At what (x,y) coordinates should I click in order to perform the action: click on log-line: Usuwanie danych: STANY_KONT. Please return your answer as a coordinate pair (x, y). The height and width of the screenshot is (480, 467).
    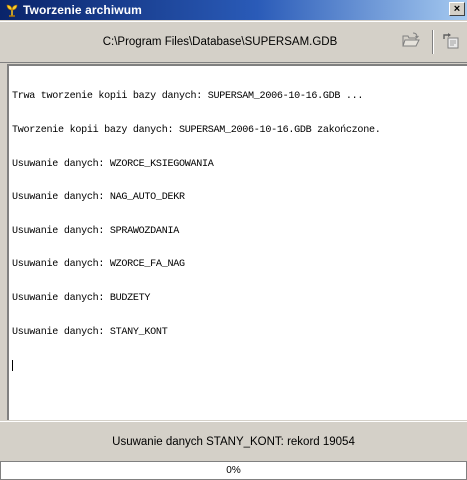
    Looking at the image, I should click on (90, 332).